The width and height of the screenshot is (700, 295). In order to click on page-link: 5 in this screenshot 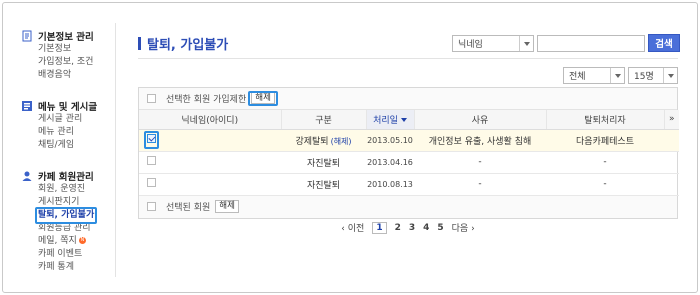, I will do `click(440, 228)`.